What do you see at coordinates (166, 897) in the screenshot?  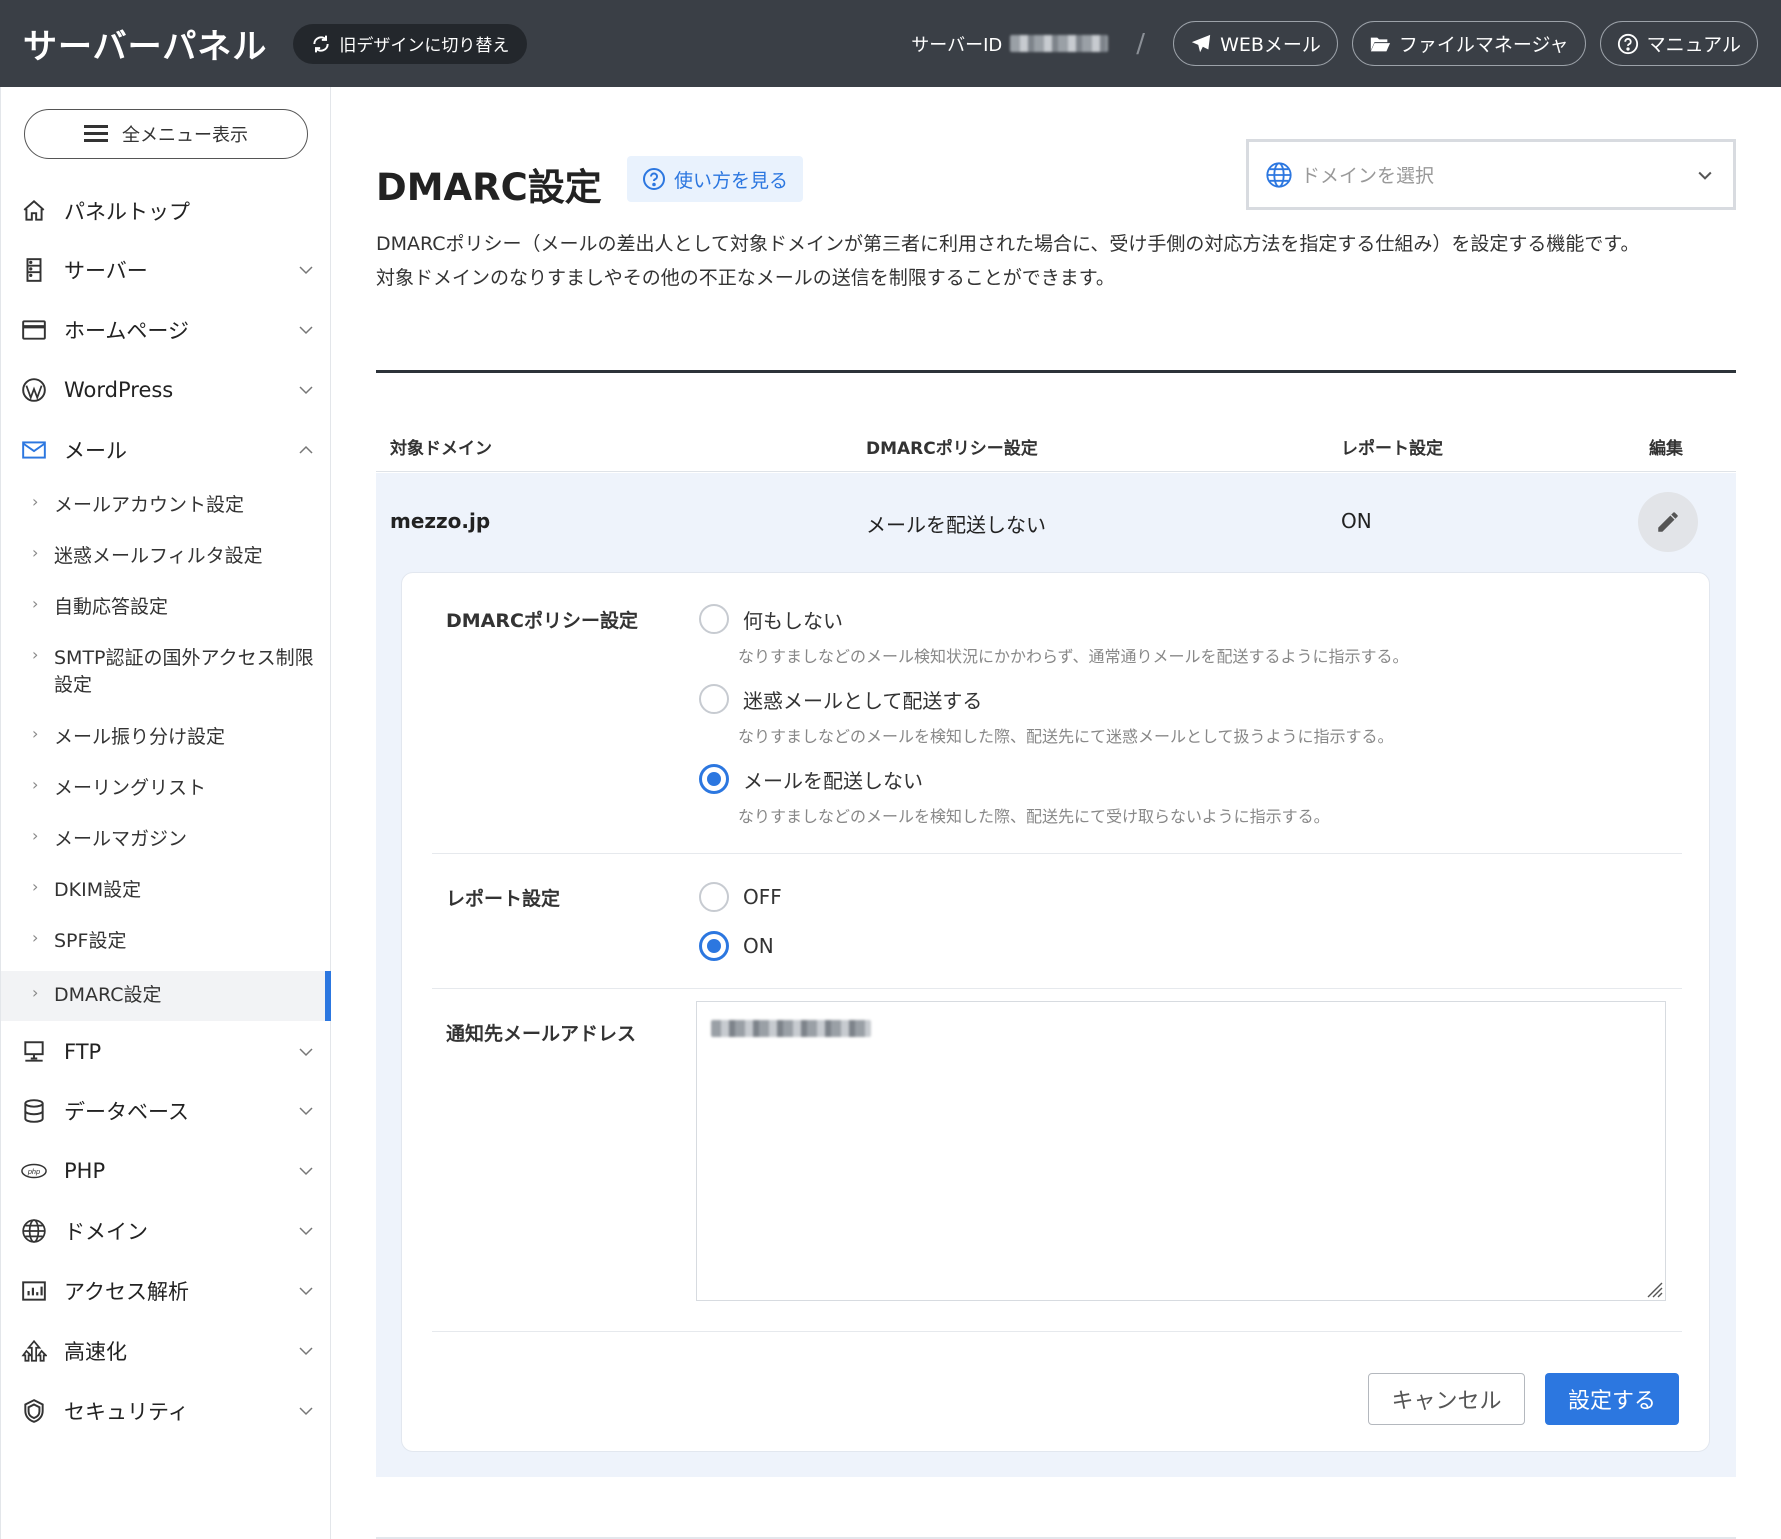 I see `submenu-item-dkim: › DKIM設定` at bounding box center [166, 897].